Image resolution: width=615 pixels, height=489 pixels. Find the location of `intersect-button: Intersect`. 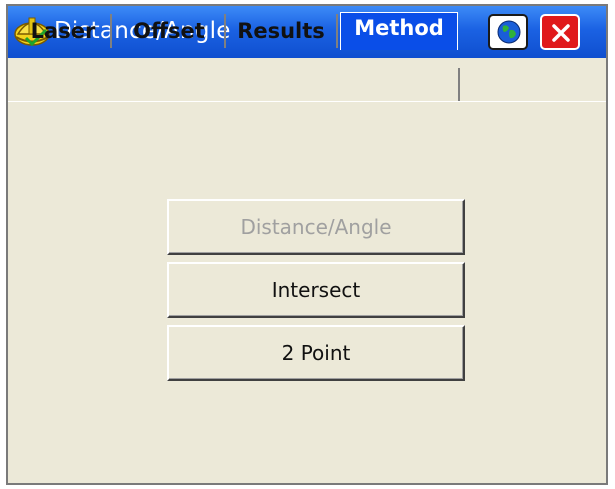

intersect-button: Intersect is located at coordinates (316, 290).